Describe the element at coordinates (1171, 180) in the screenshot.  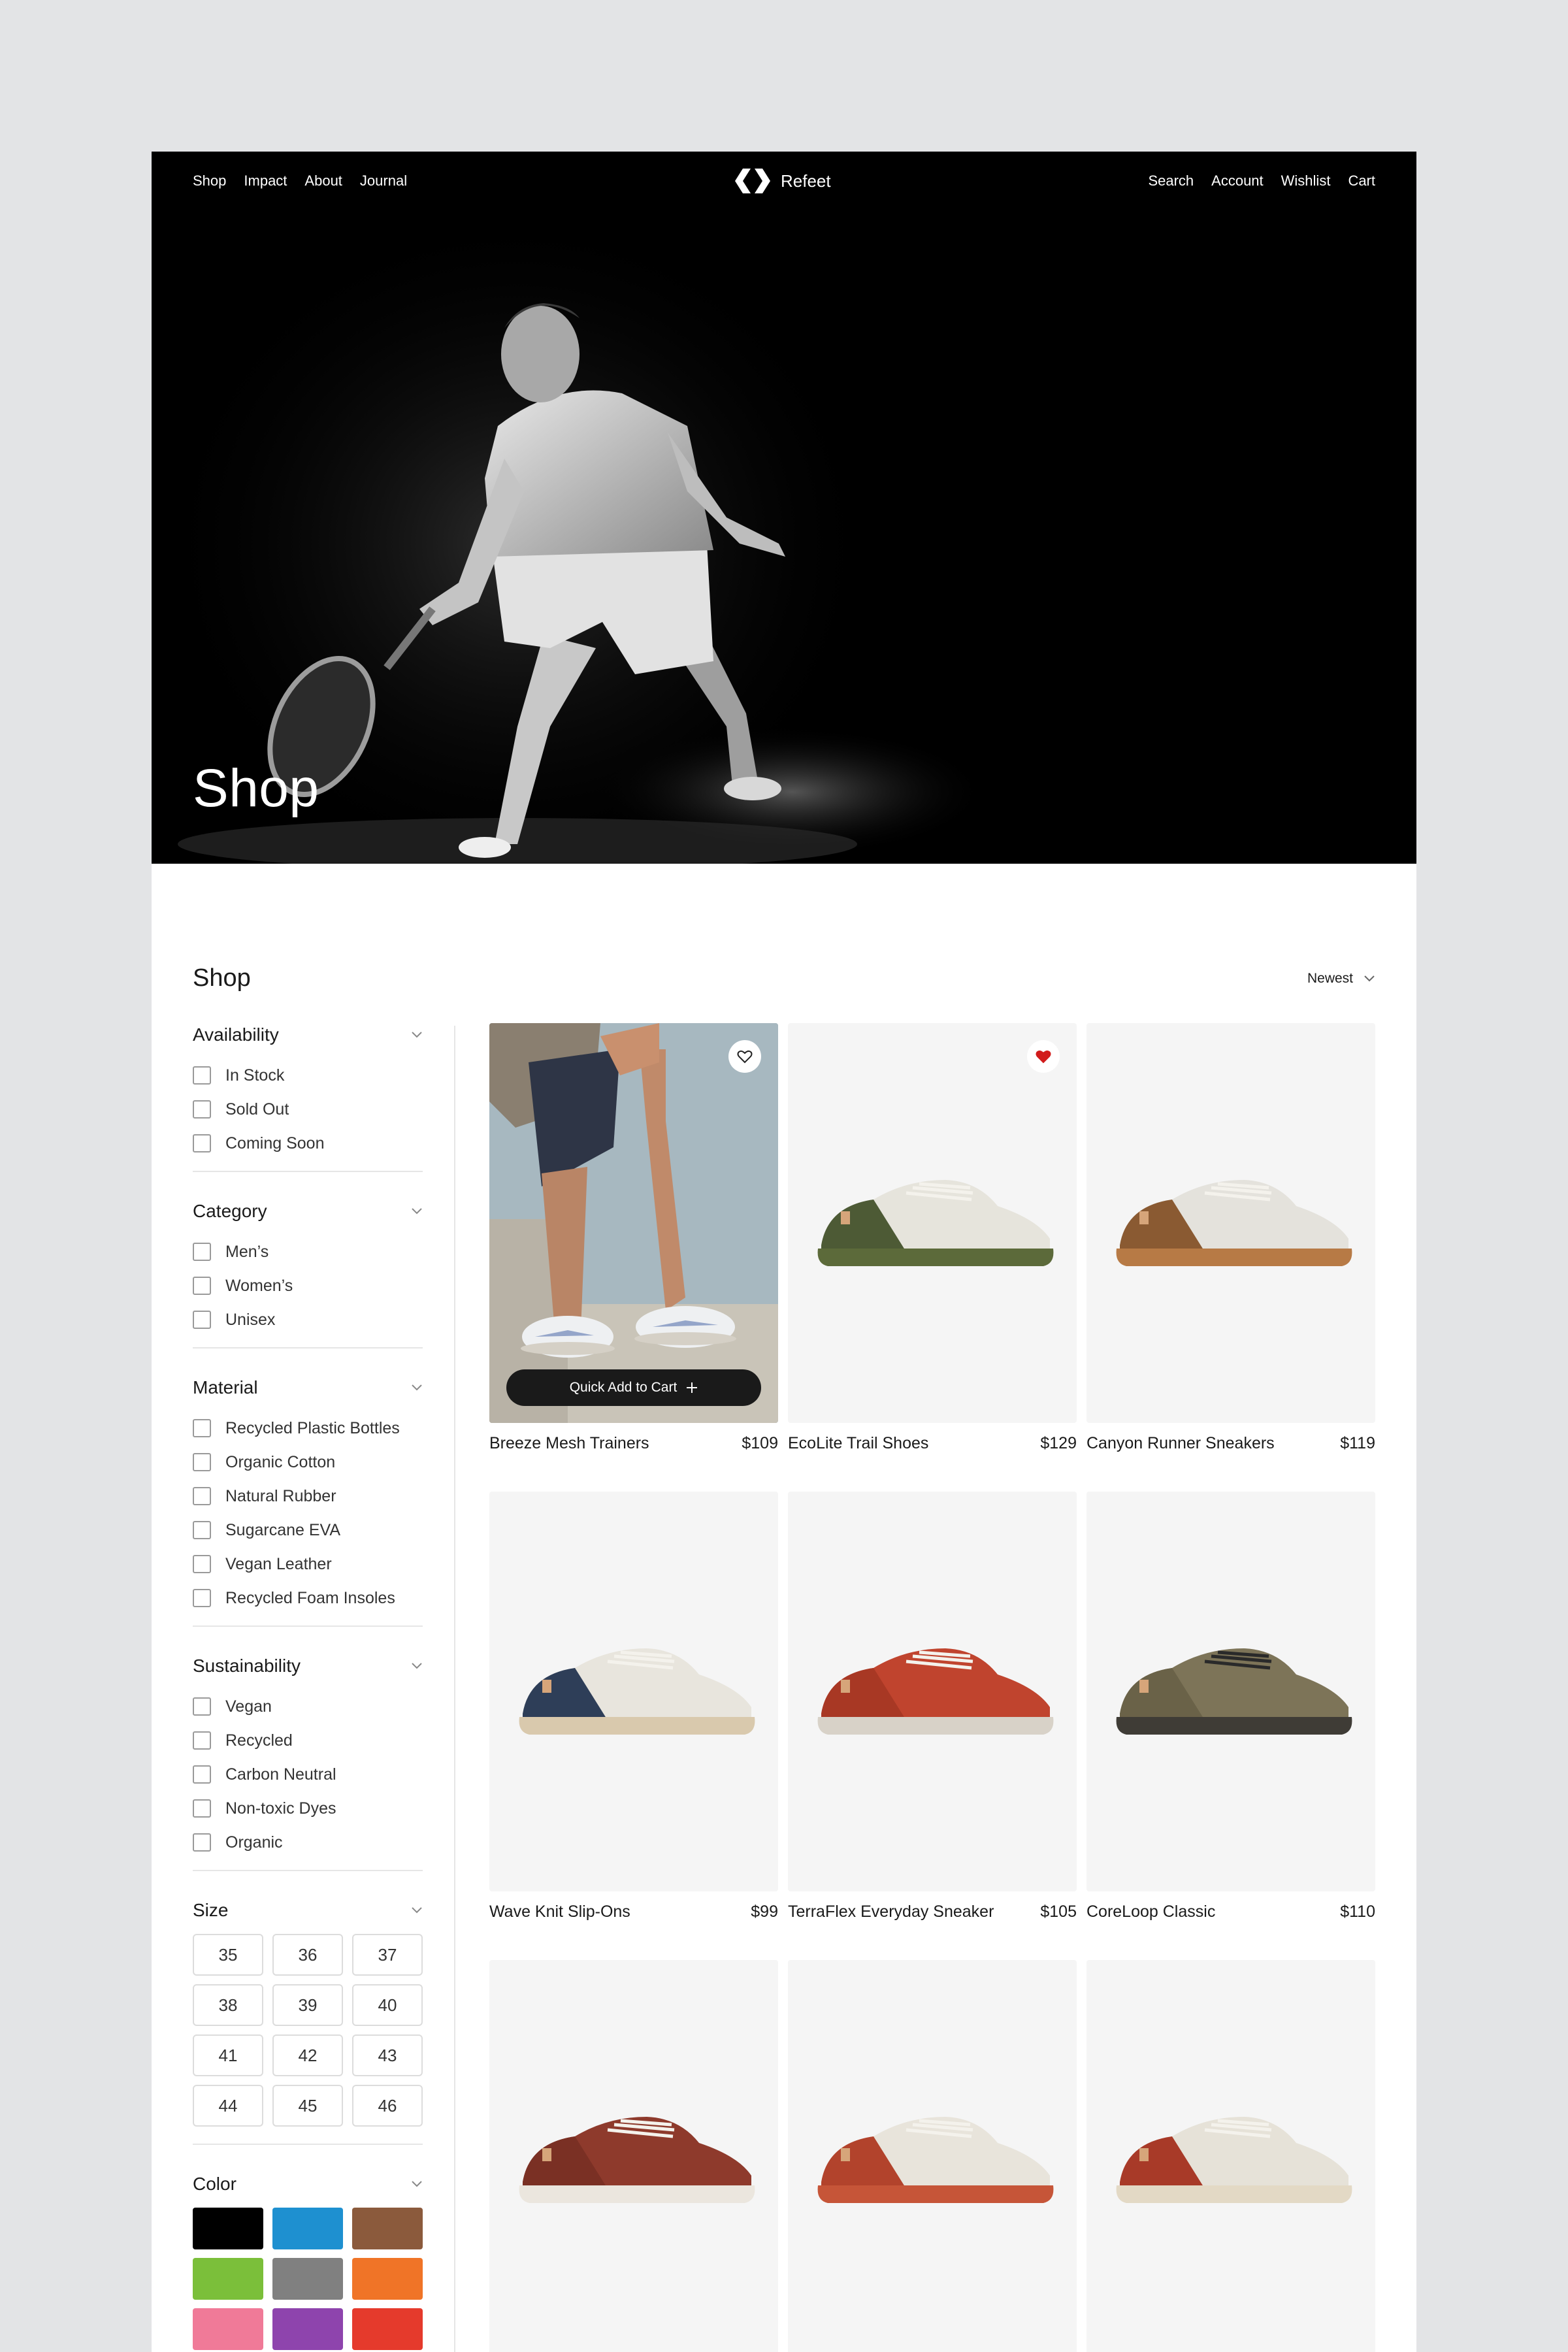
I see `nav-link-search: Search` at that location.